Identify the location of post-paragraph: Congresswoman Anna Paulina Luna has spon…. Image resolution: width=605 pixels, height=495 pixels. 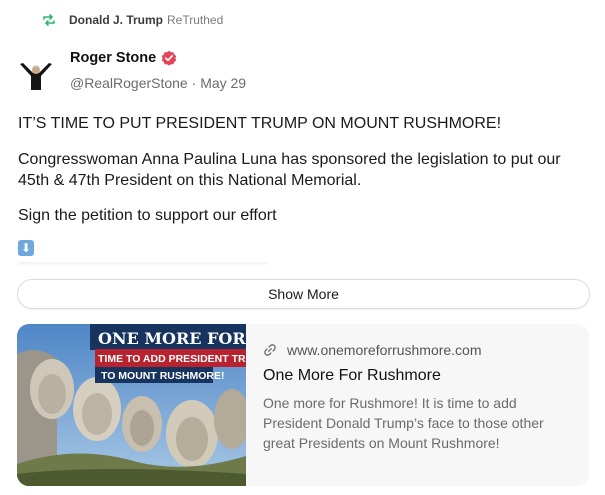
(289, 170).